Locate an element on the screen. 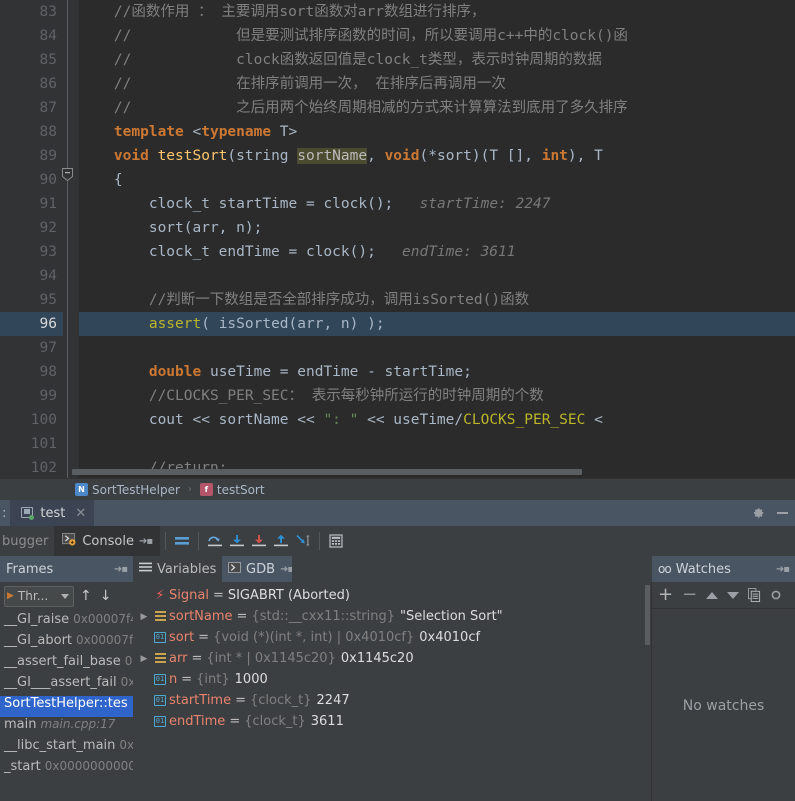 This screenshot has width=795, height=801. copy-watch-button is located at coordinates (754, 595).